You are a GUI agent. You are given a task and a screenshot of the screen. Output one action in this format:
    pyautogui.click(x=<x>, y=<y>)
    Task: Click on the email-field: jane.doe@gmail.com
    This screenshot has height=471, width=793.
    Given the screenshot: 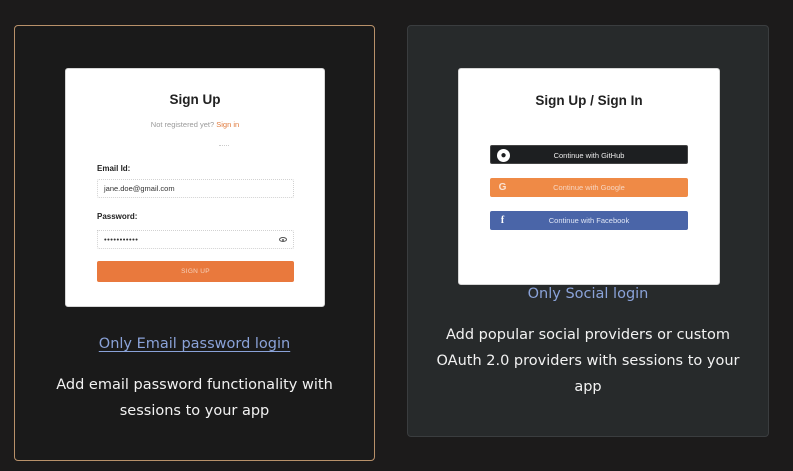 What is the action you would take?
    pyautogui.click(x=195, y=188)
    